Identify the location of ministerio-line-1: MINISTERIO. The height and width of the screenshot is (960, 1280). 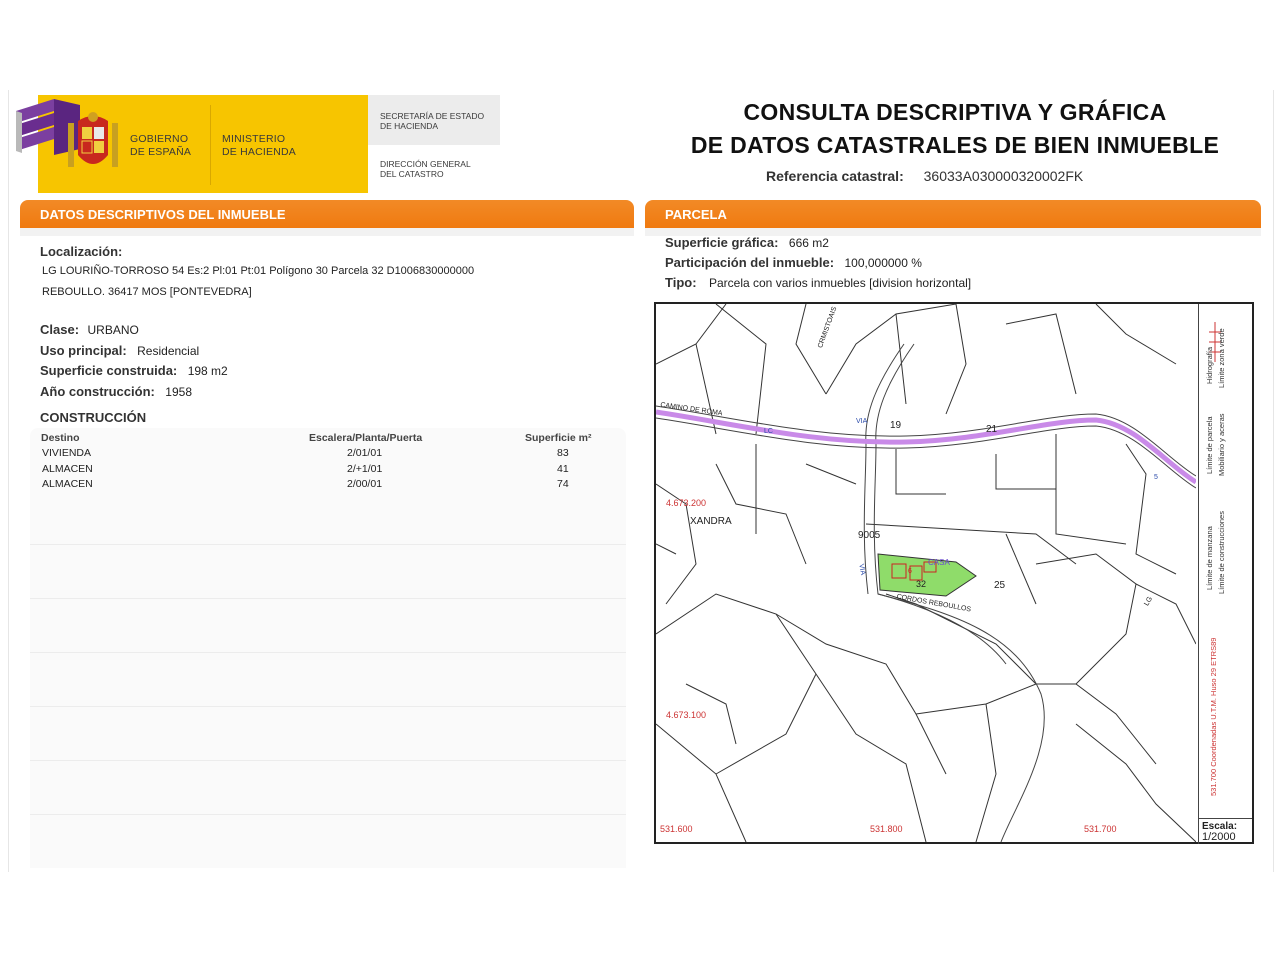
(254, 139).